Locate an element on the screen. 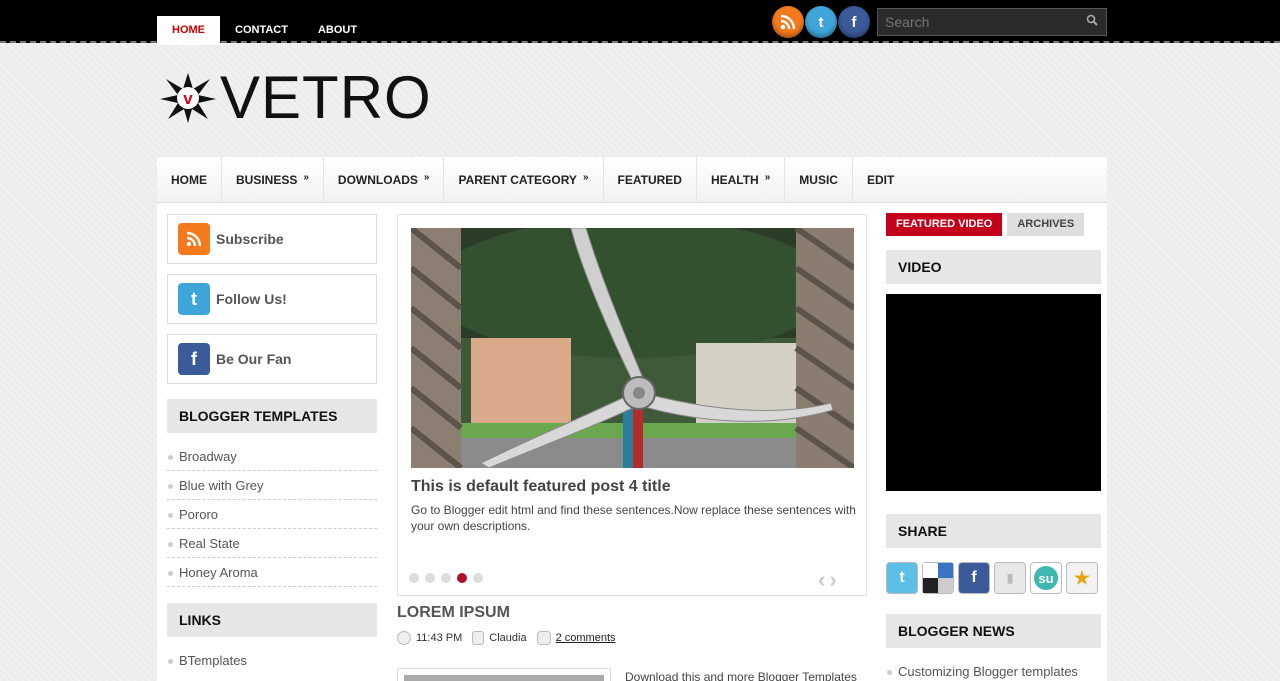 The height and width of the screenshot is (681, 1280). tab-featured-video: FEATURED VIDEO is located at coordinates (944, 224).